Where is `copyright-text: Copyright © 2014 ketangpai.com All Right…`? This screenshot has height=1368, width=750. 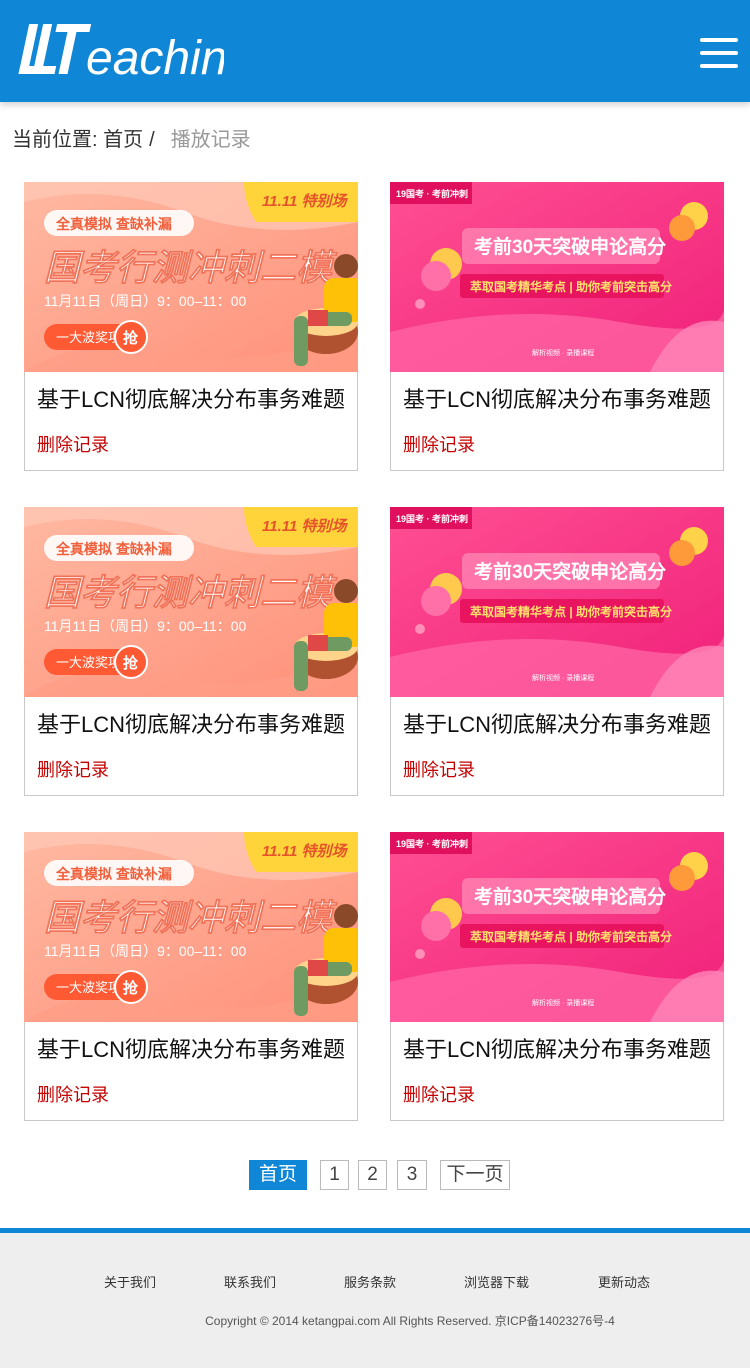 copyright-text: Copyright © 2014 ketangpai.com All Right… is located at coordinates (410, 1321).